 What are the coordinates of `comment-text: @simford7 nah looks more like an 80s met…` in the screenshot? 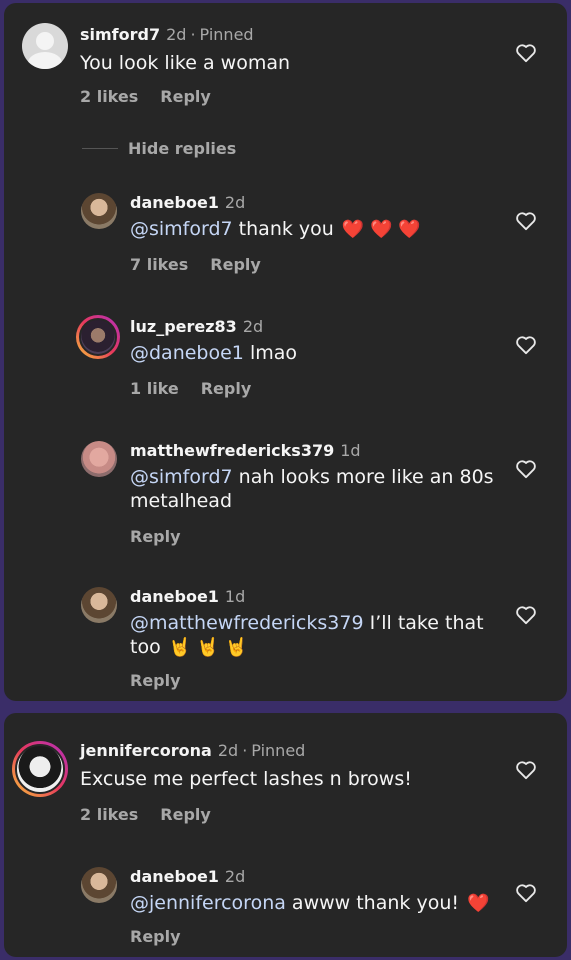 It's located at (320, 489).